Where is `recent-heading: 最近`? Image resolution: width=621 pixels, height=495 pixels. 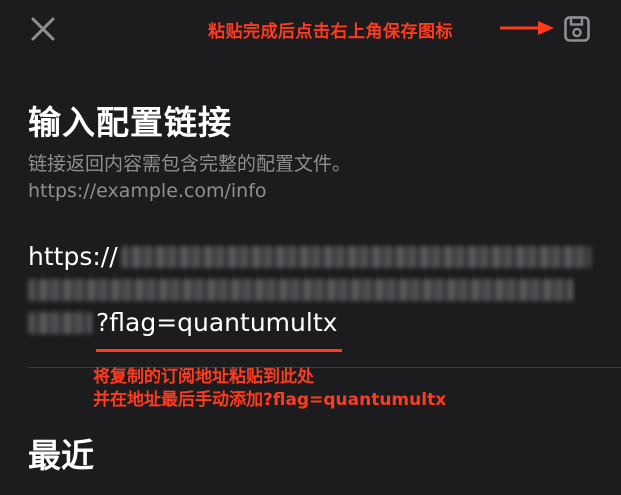
recent-heading: 最近 is located at coordinates (61, 455).